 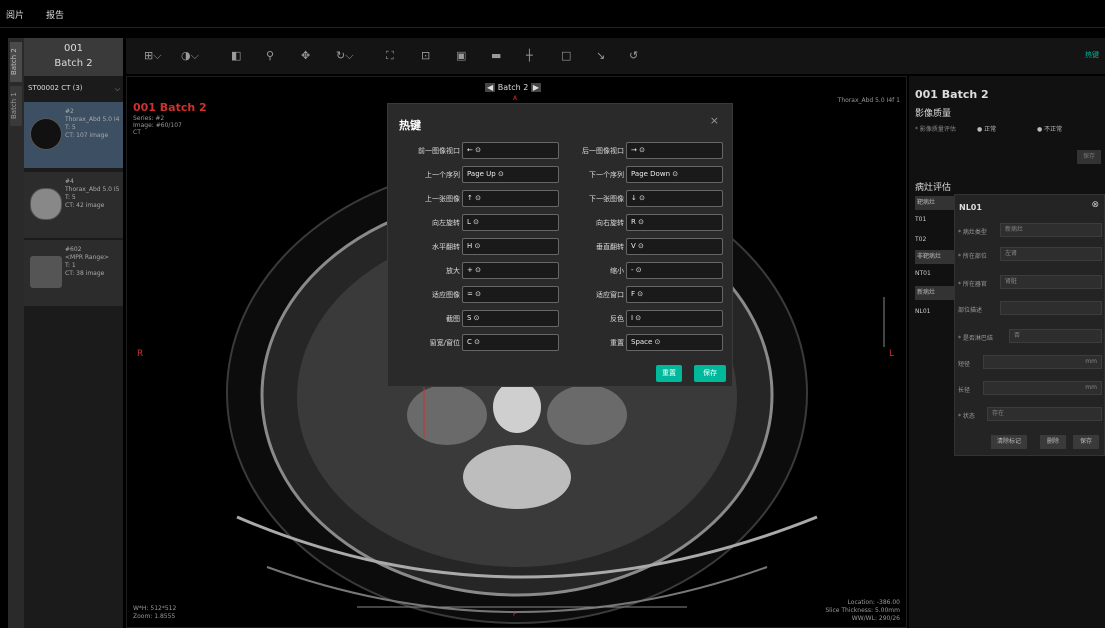 What do you see at coordinates (1055, 336) in the screenshot?
I see `lymph-node-select: 否` at bounding box center [1055, 336].